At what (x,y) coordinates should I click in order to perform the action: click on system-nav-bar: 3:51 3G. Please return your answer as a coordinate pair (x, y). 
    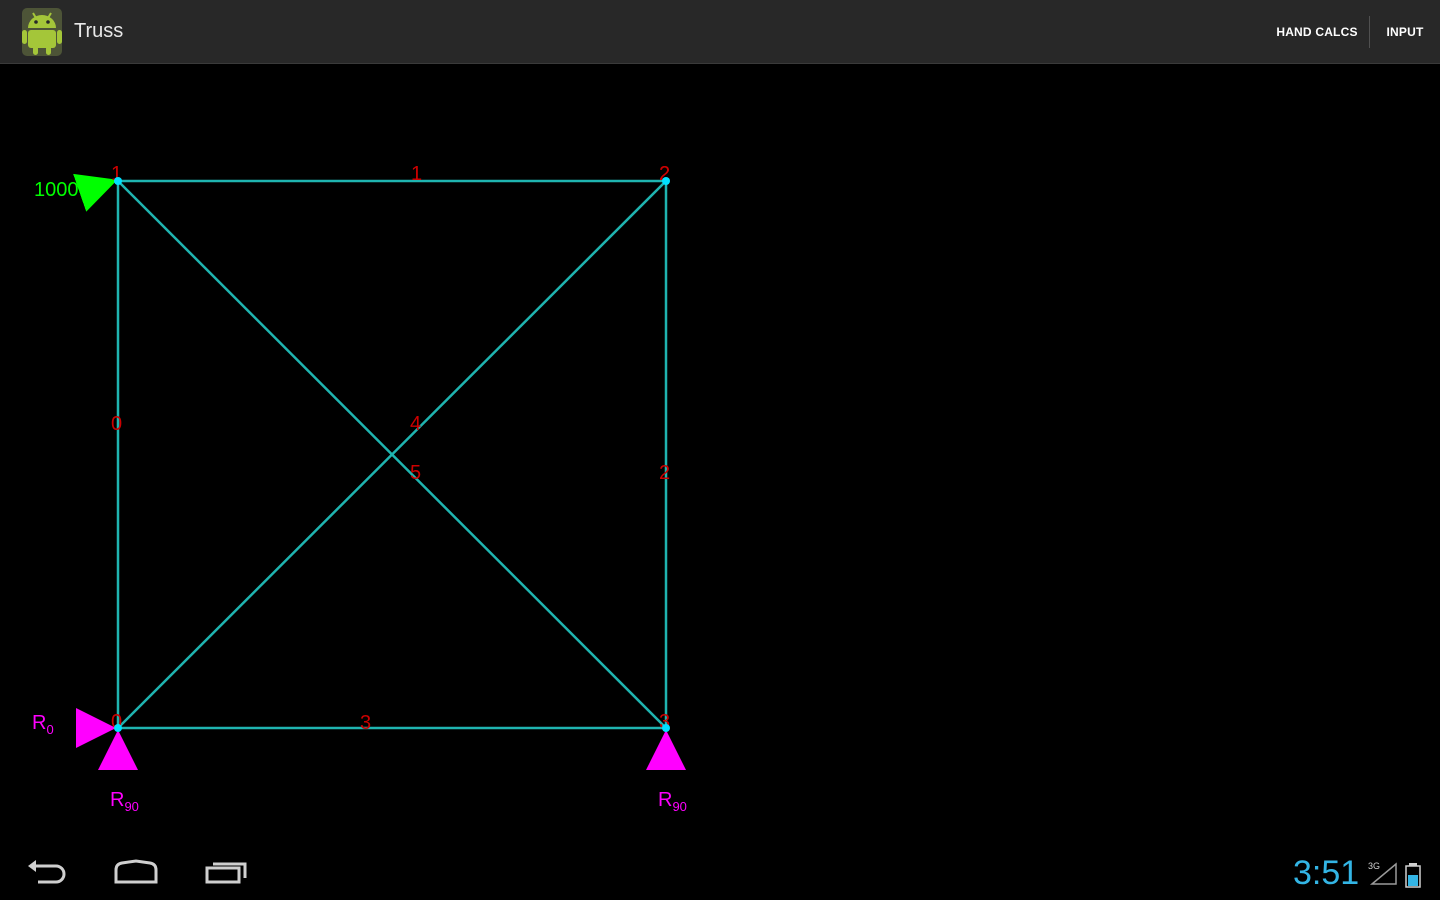
    Looking at the image, I should click on (720, 872).